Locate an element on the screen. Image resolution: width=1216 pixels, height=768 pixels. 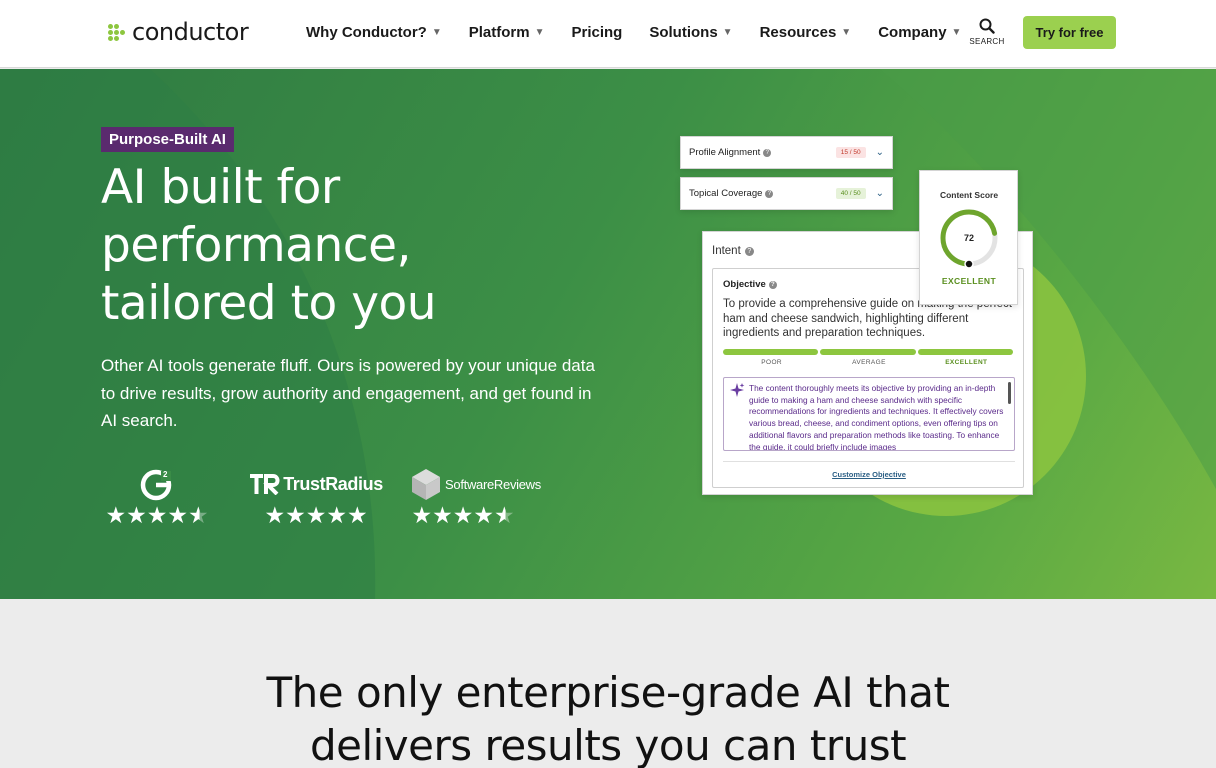
headline-line: AI built for is located at coordinates (220, 187).